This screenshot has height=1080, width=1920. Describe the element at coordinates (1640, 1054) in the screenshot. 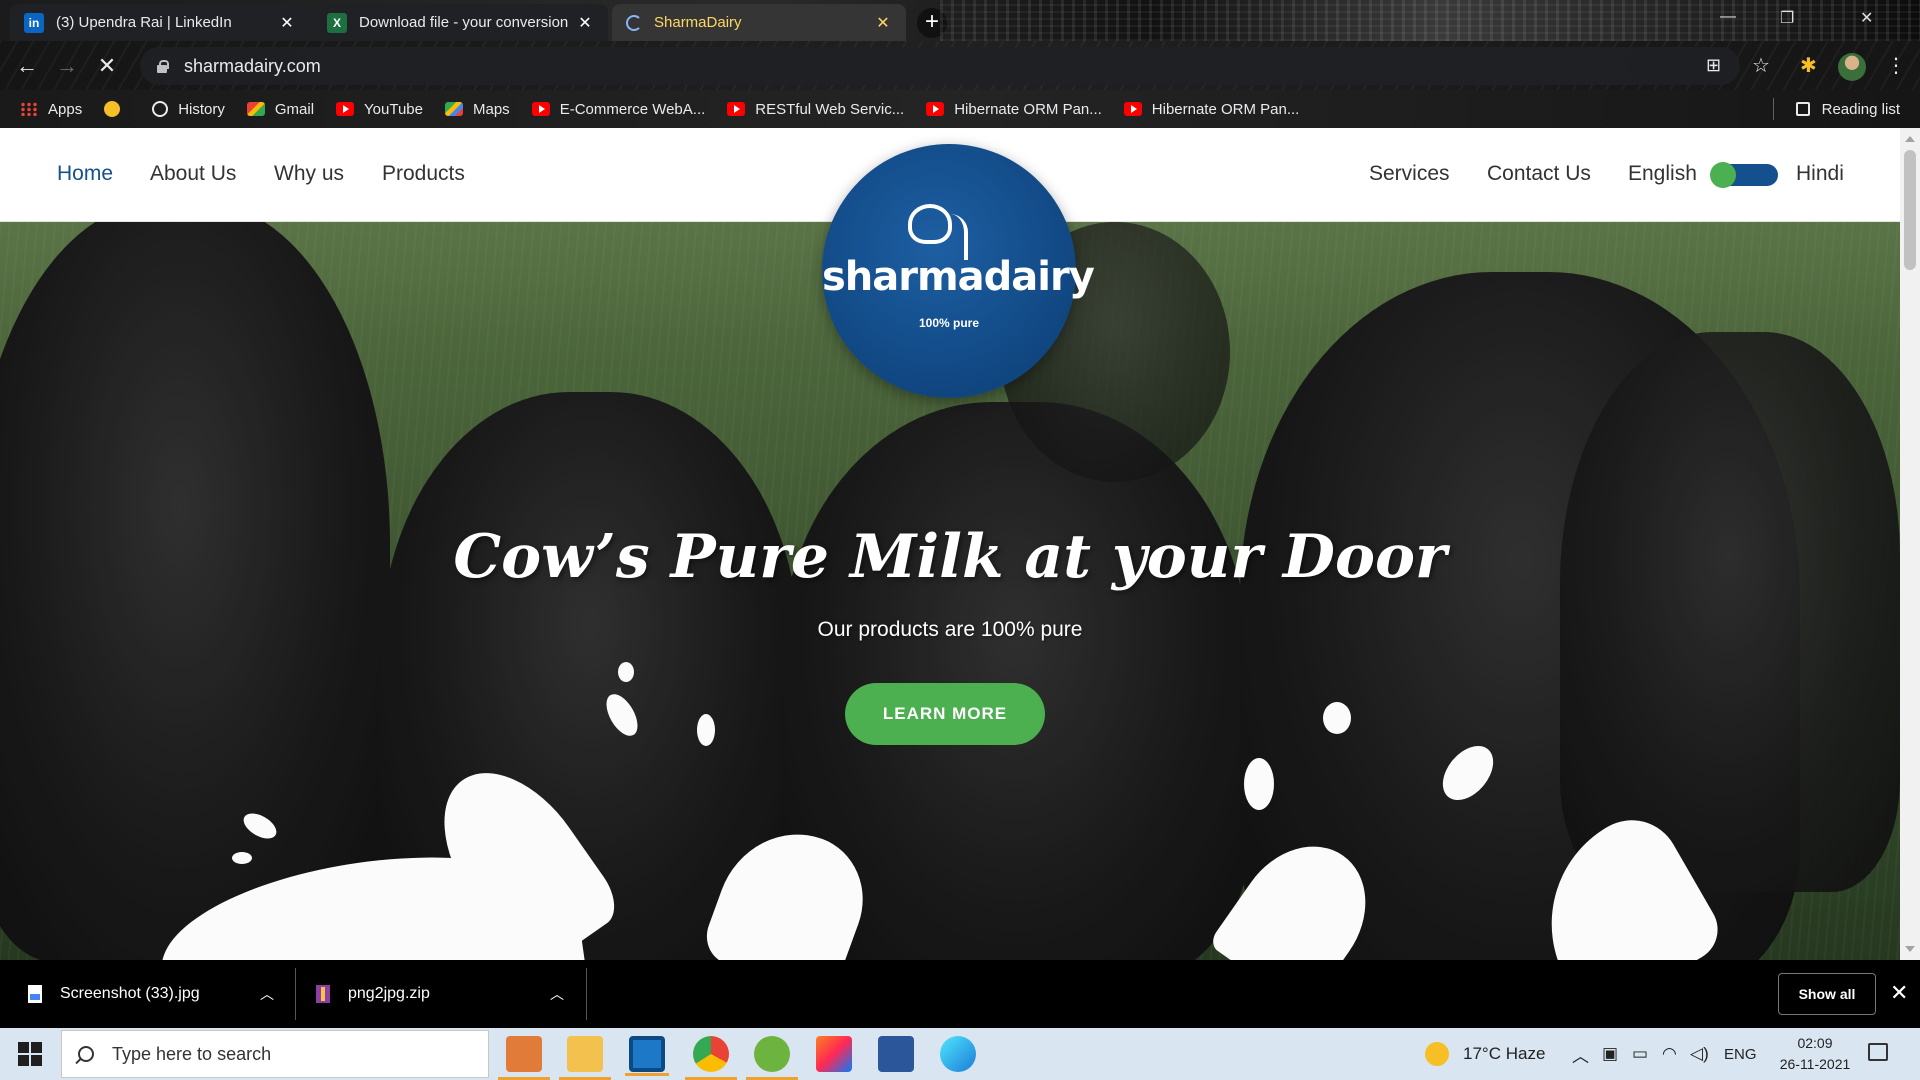

I see `battery-icon: ▭` at that location.